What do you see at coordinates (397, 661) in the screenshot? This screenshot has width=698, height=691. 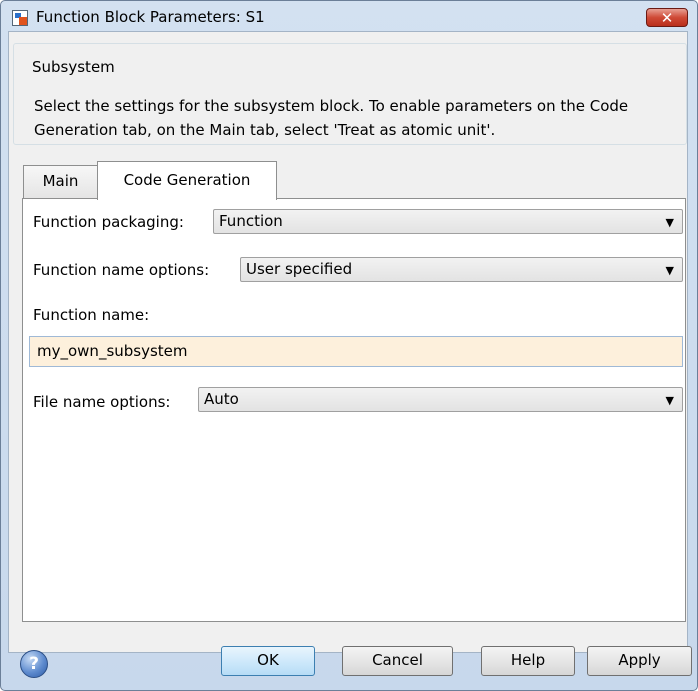 I see `cancel-button: Cancel` at bounding box center [397, 661].